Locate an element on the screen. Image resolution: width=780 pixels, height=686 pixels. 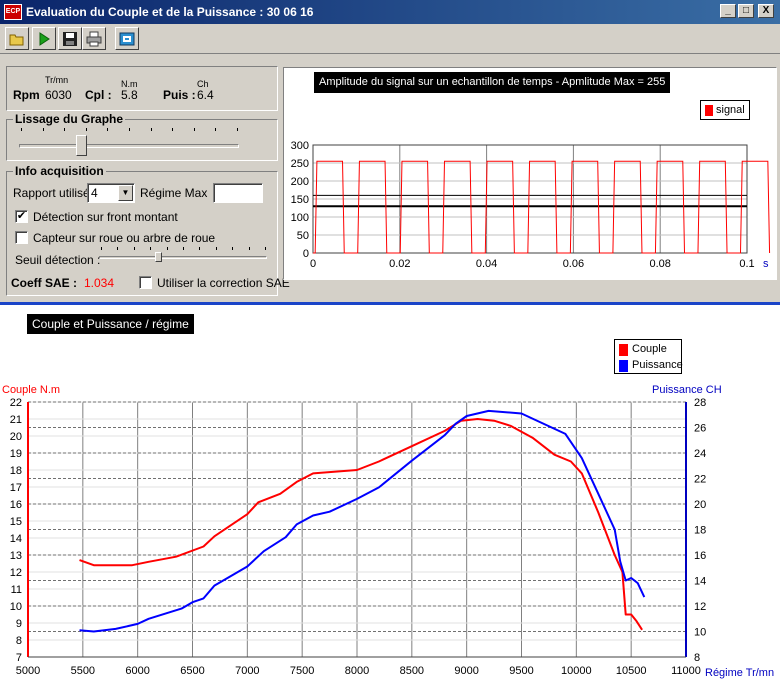
signal-y-tick-label: 150 is located at coordinates (300, 200).